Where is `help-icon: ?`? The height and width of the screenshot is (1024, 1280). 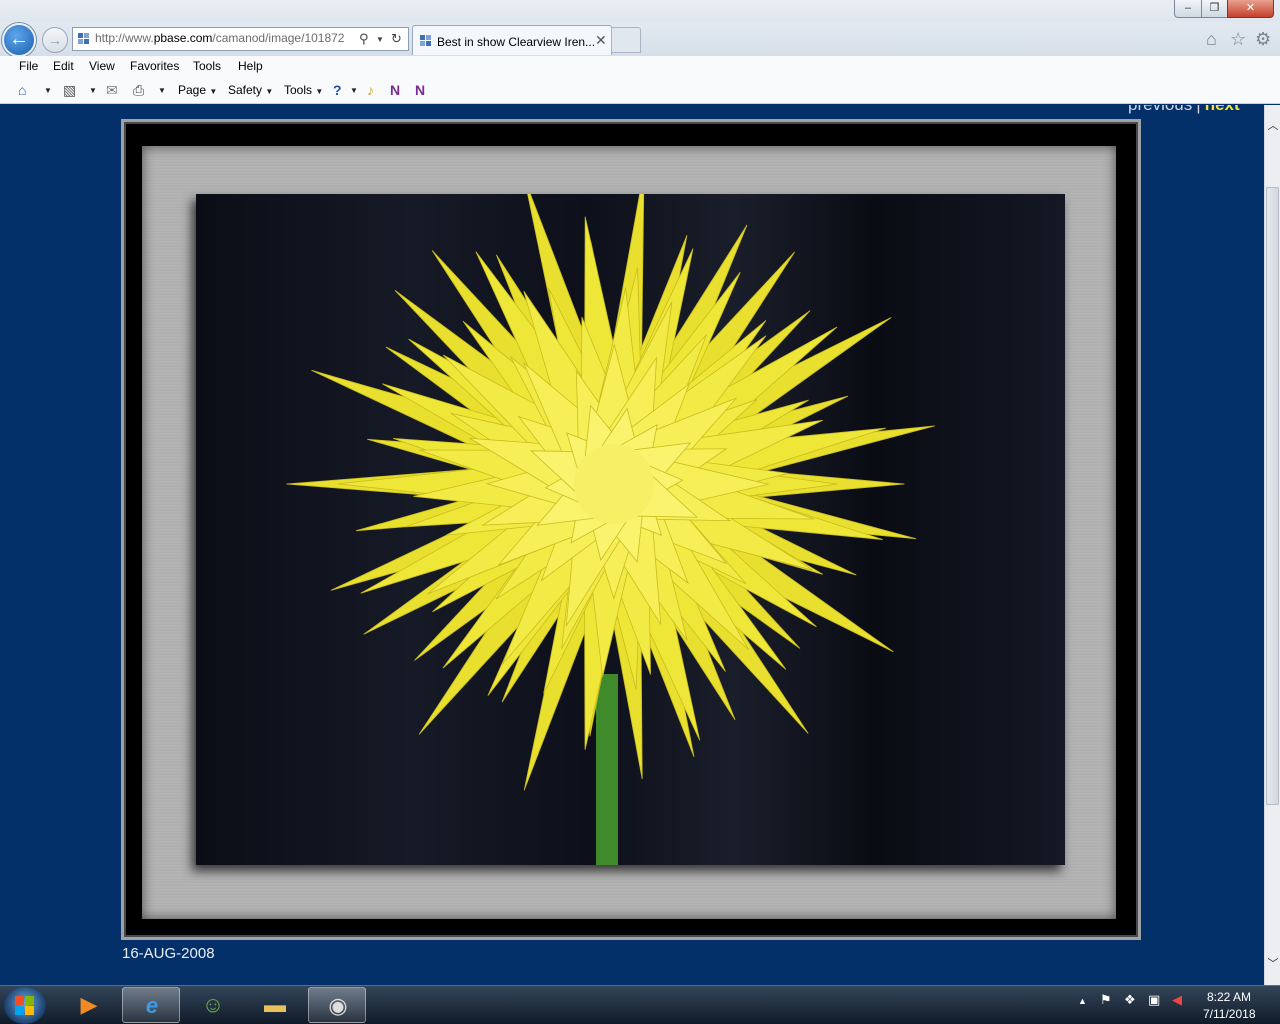
help-icon: ? is located at coordinates (337, 90).